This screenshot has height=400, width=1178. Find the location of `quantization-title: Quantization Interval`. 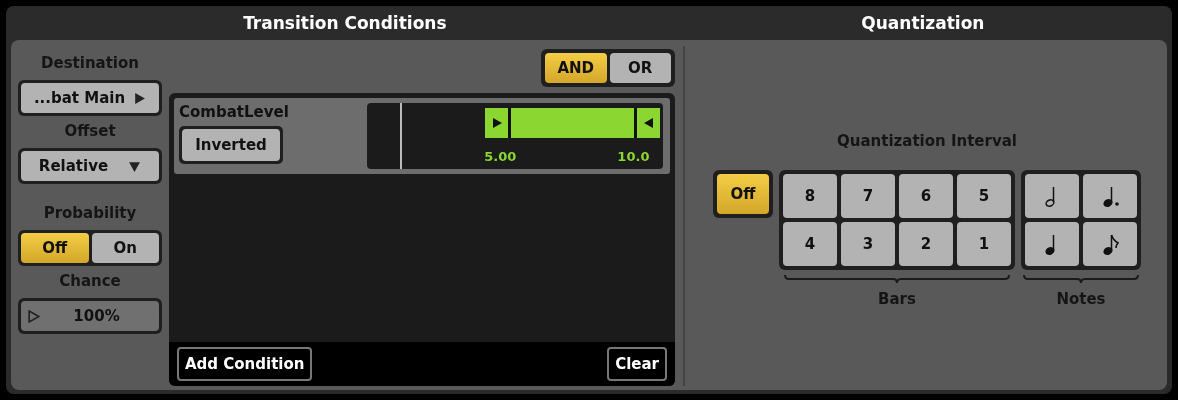

quantization-title: Quantization Interval is located at coordinates (927, 141).